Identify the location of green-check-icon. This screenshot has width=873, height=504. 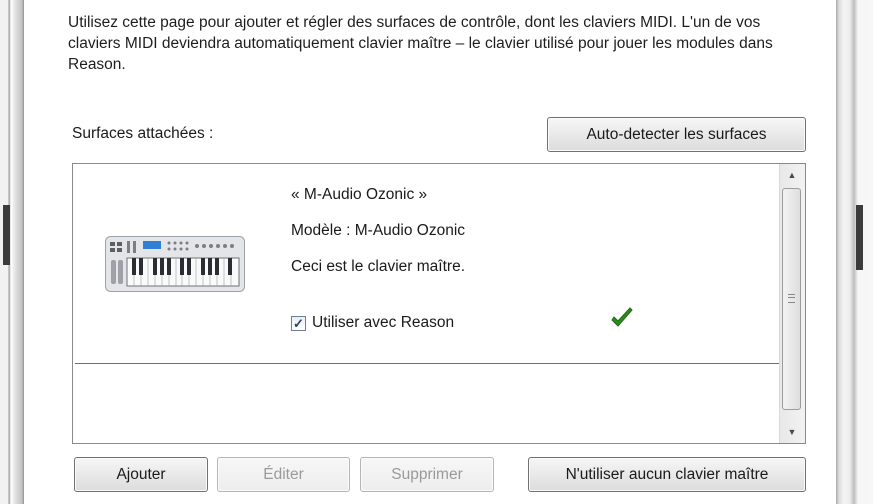
(622, 317).